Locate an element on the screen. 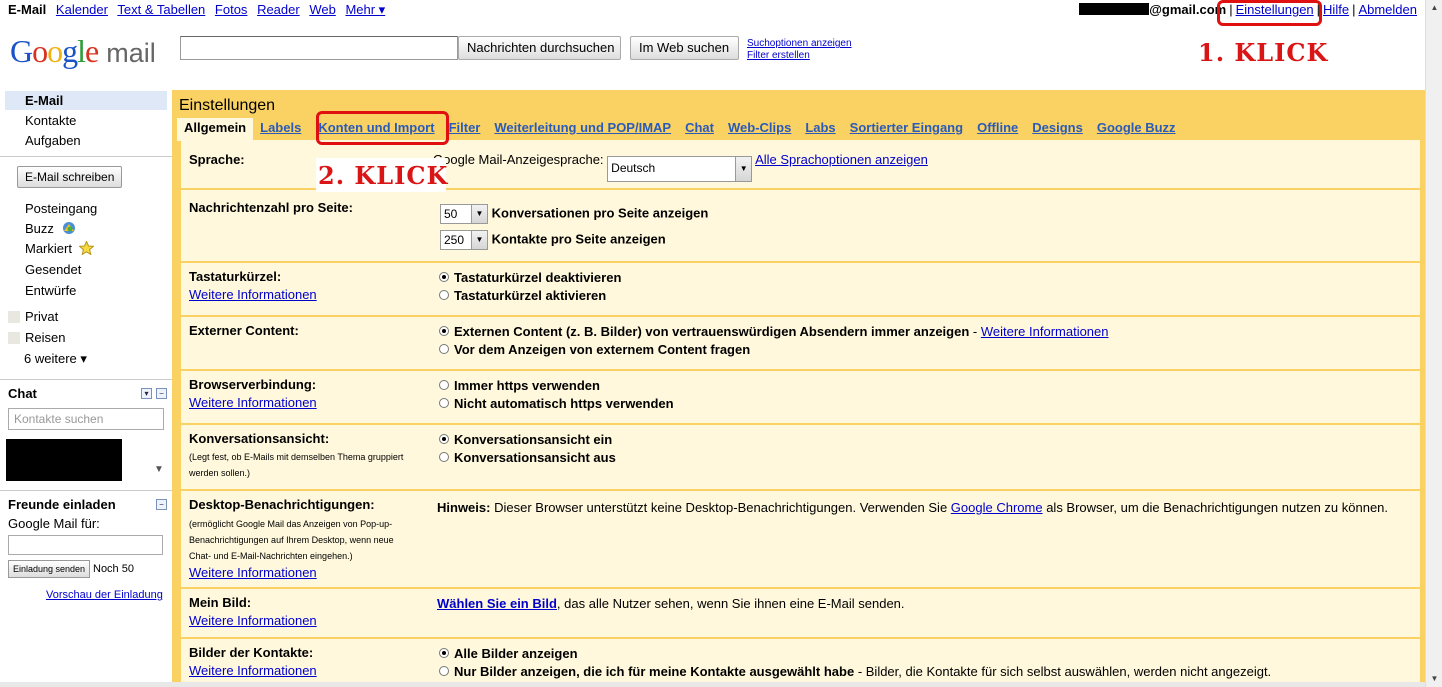 Image resolution: width=1442 pixels, height=687 pixels. compose-button: E-Mail schreiben is located at coordinates (70, 177).